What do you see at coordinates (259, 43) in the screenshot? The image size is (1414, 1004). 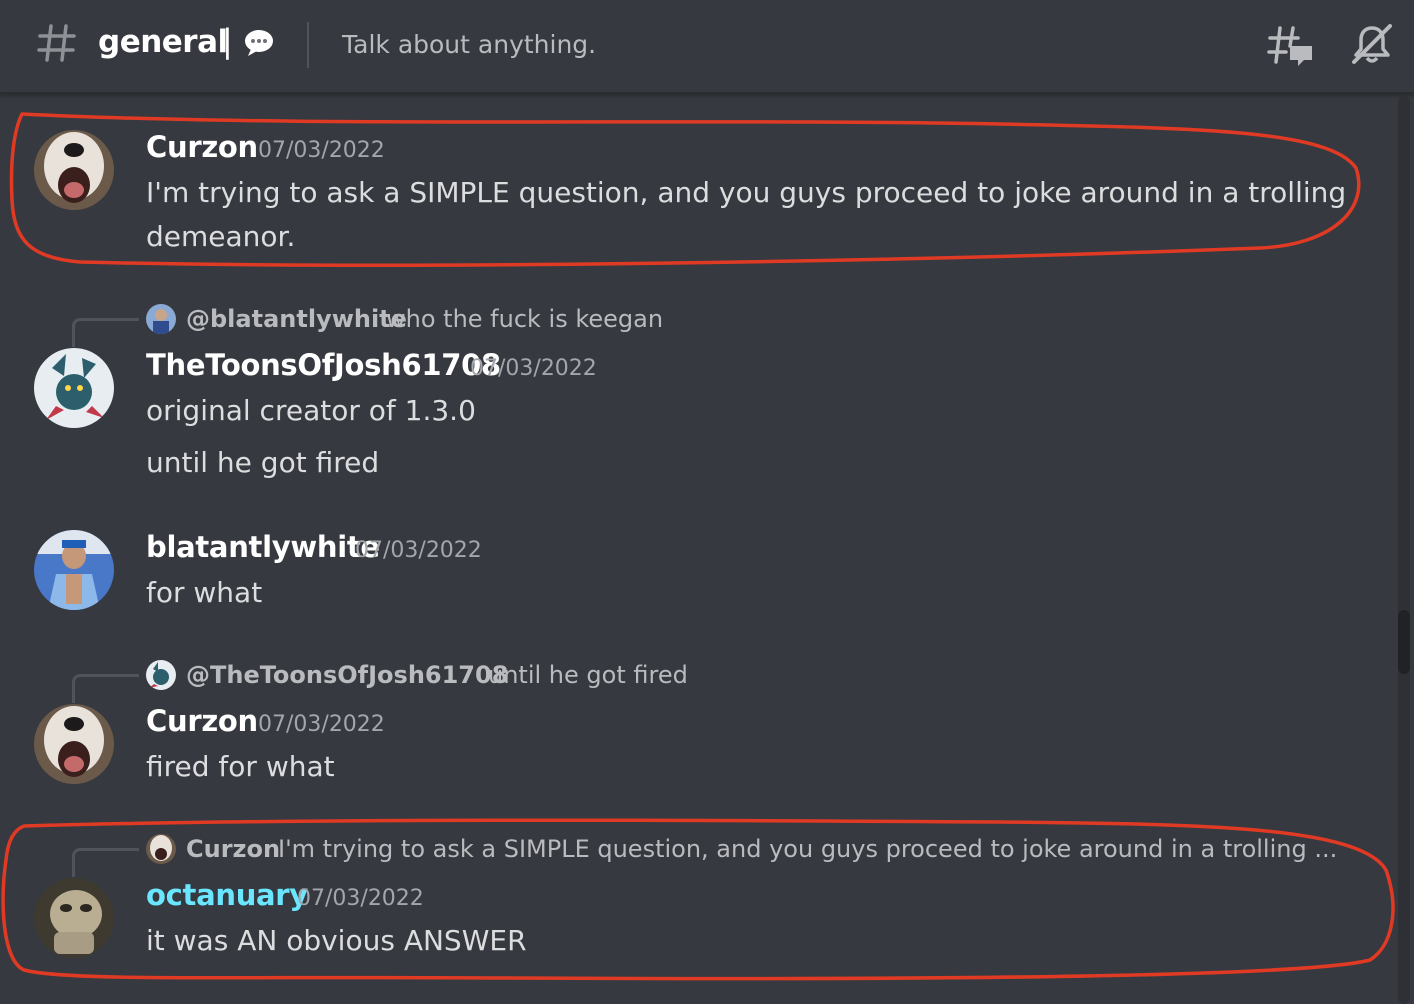 I see `speech-bubble-emoji-icon` at bounding box center [259, 43].